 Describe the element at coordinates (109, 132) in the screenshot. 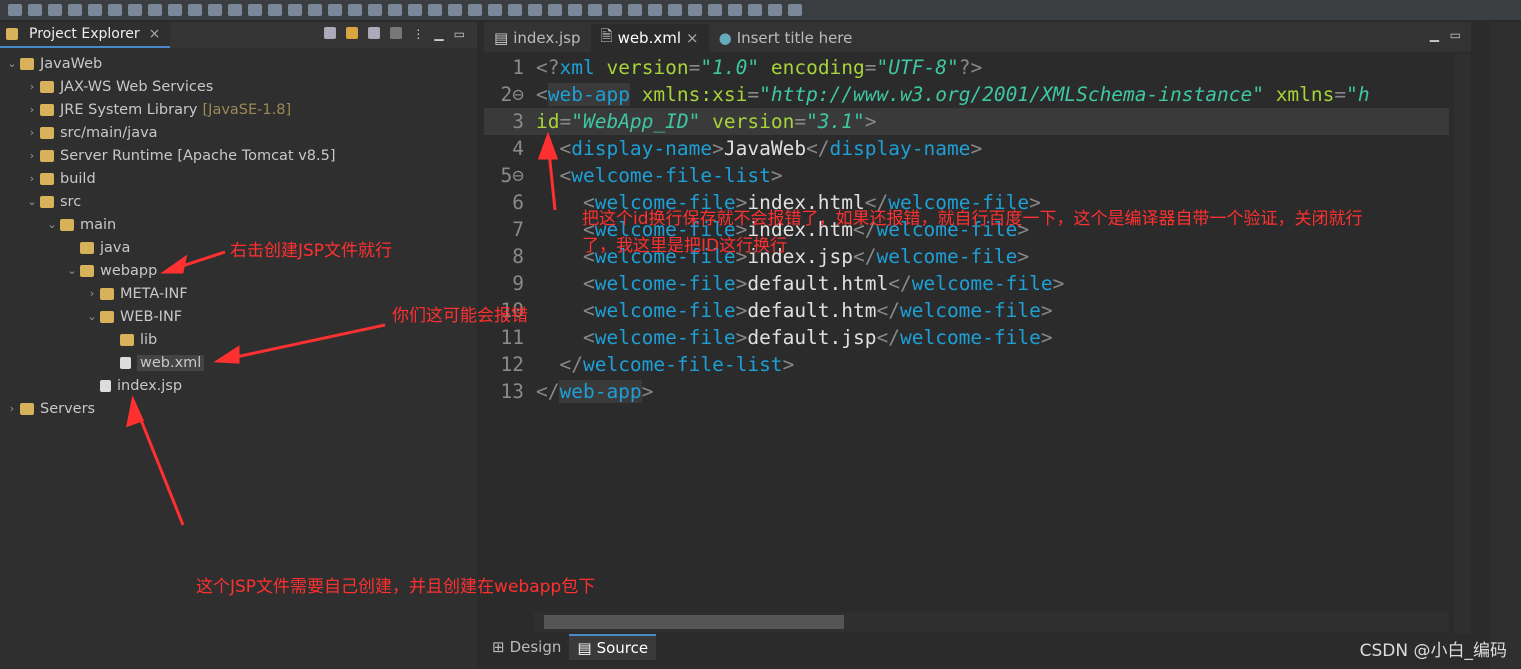

I see `tree-item-label: src/main/java` at that location.